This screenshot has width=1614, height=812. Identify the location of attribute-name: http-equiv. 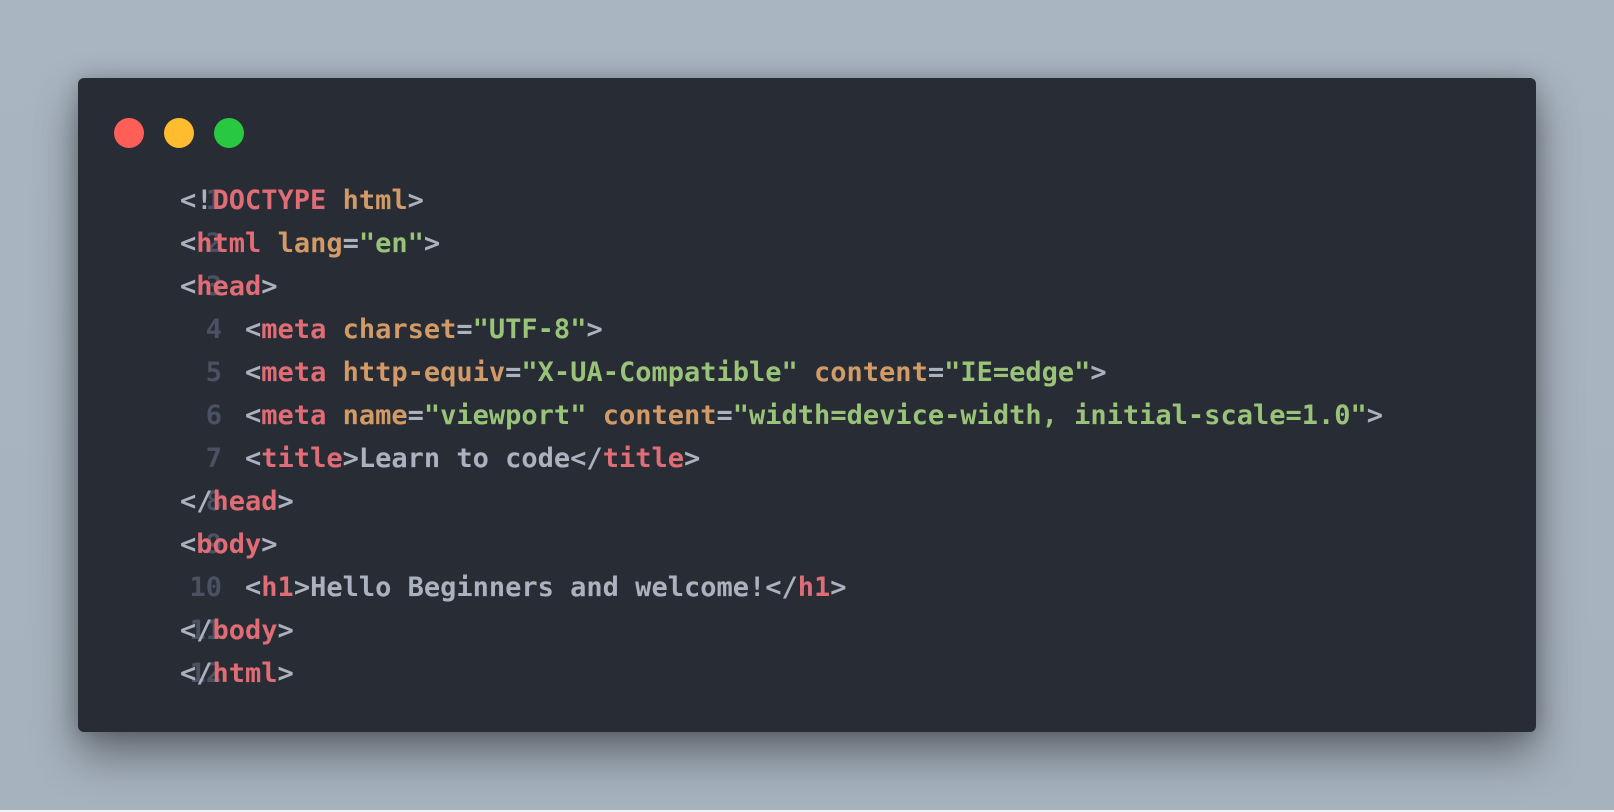
(424, 372).